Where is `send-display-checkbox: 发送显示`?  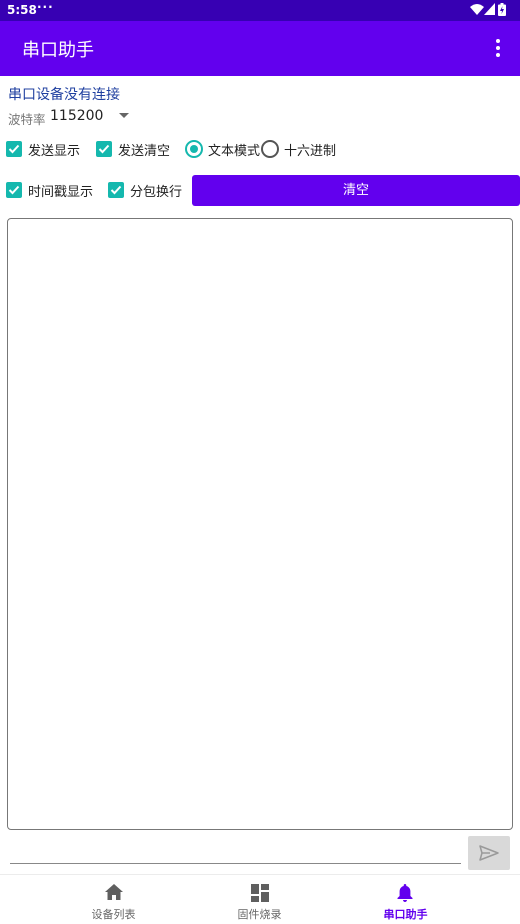
send-display-checkbox: 发送显示 is located at coordinates (43, 149).